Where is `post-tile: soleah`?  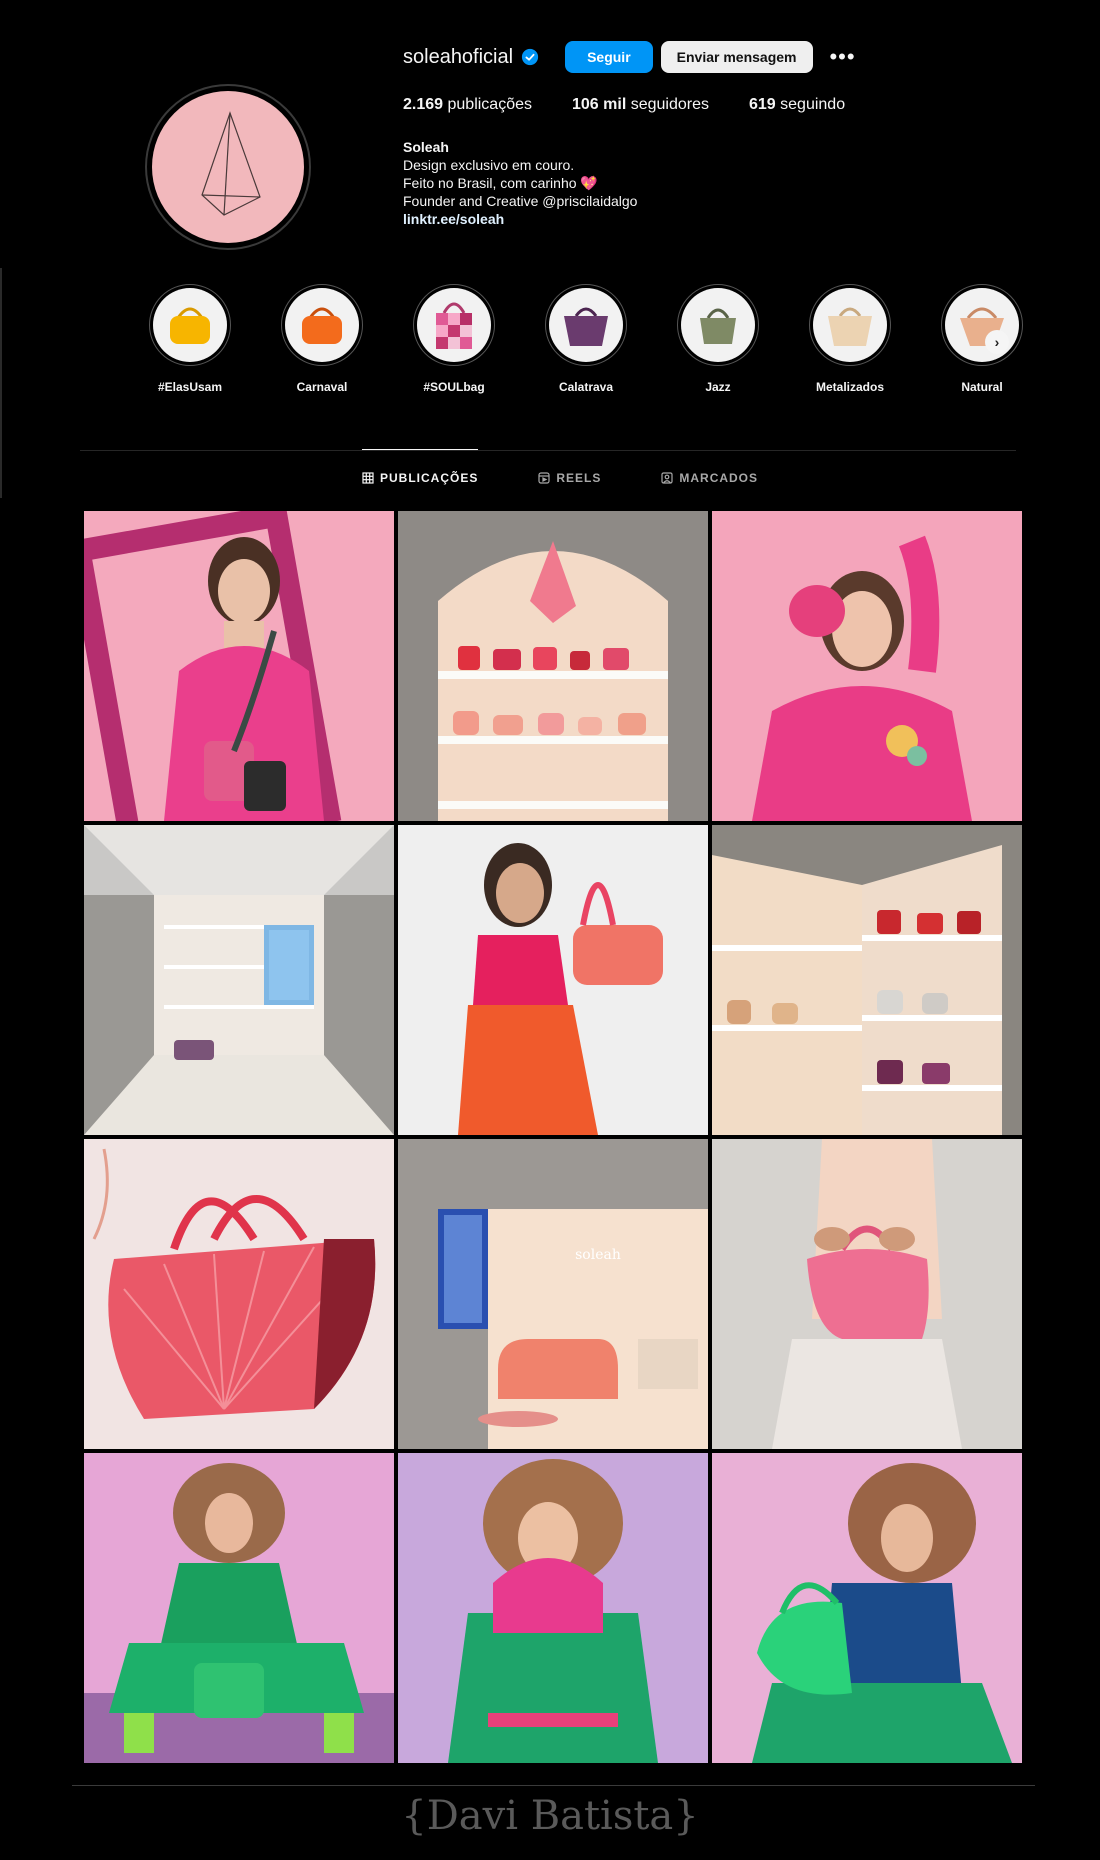
post-tile: soleah is located at coordinates (553, 1294).